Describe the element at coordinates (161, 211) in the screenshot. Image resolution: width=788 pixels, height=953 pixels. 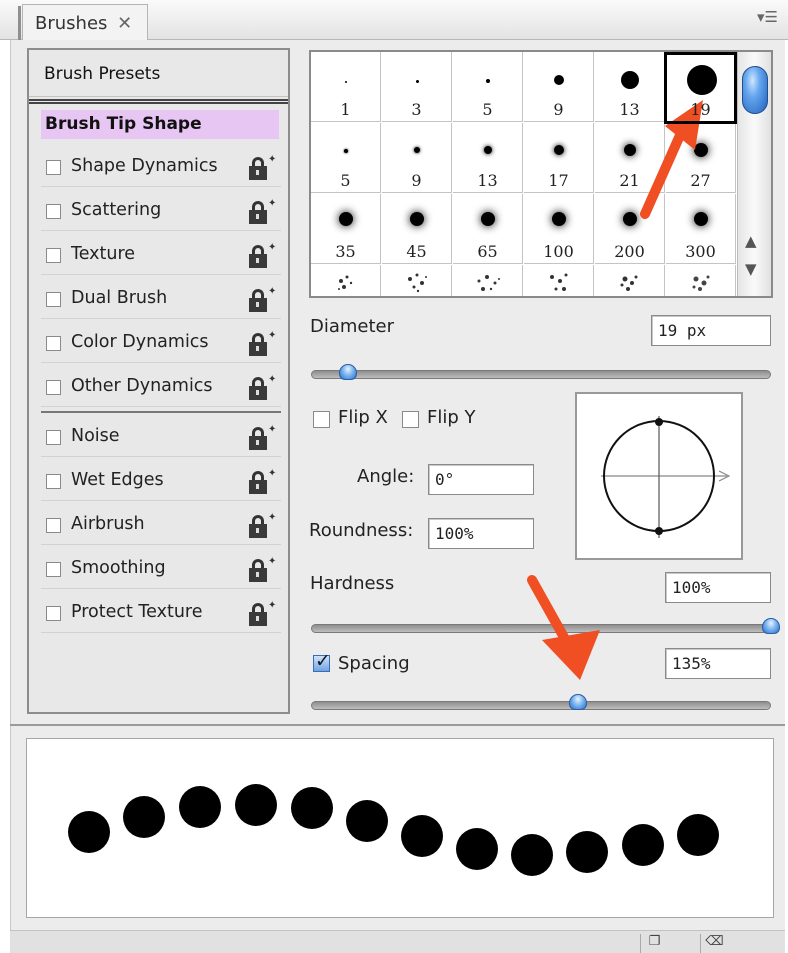
I see `option-scattering: Scattering ✦` at that location.